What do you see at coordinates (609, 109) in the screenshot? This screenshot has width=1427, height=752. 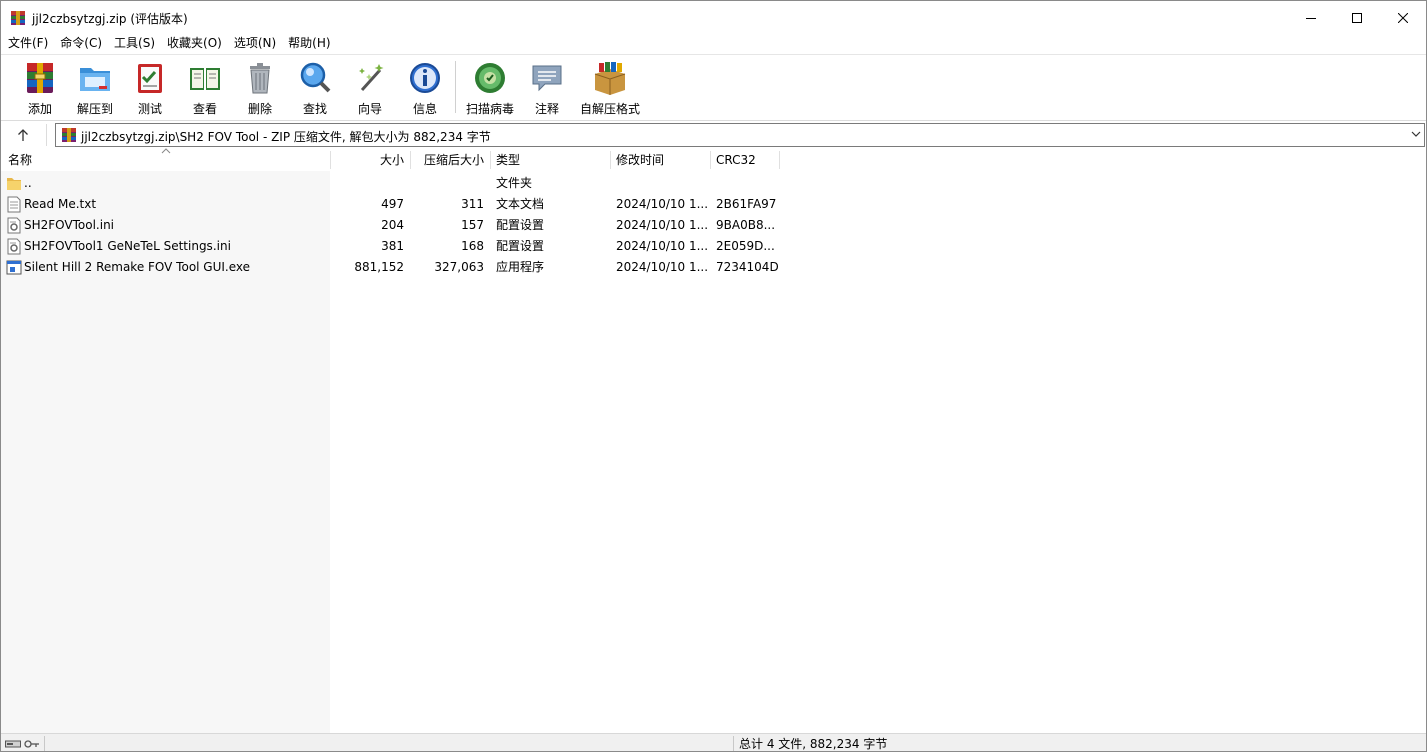 I see `sfx-label: 自解压格式` at bounding box center [609, 109].